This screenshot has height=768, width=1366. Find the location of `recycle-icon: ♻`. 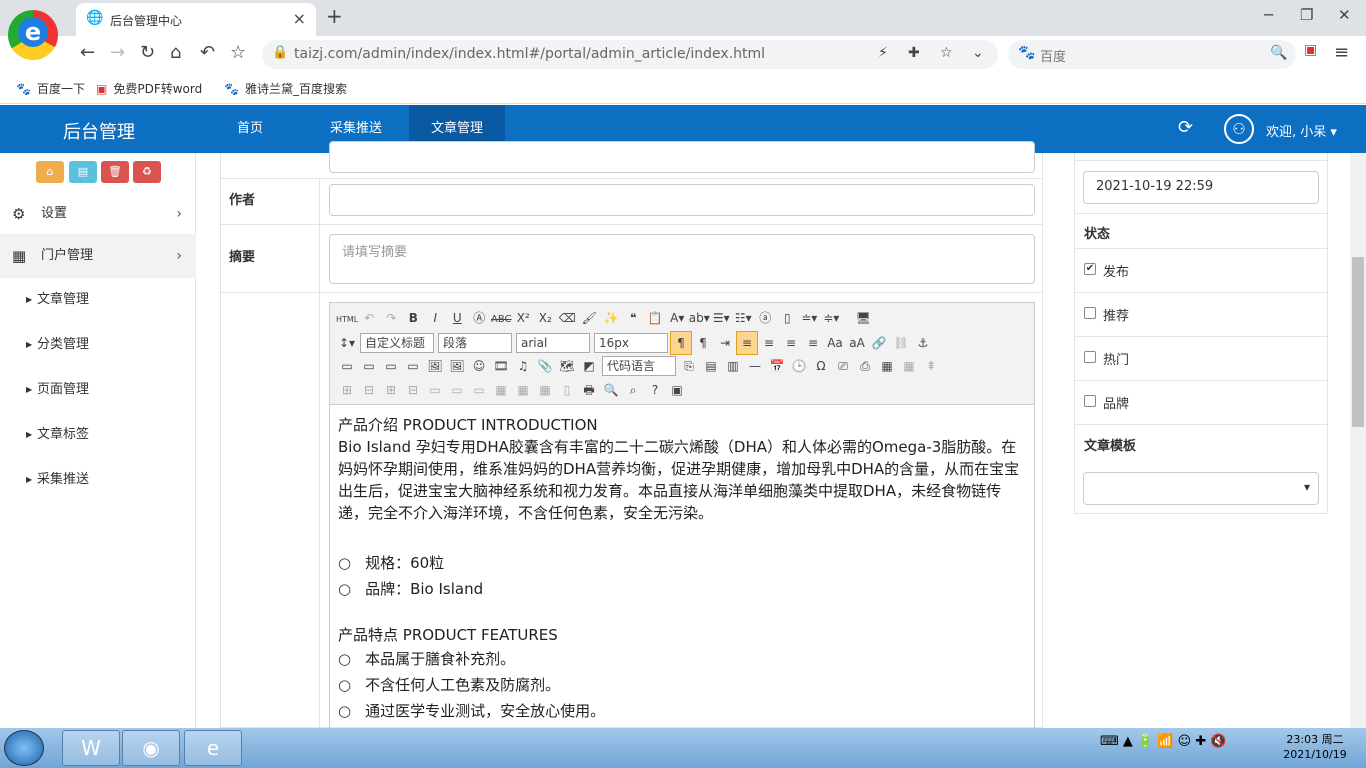

recycle-icon: ♻ is located at coordinates (147, 172).